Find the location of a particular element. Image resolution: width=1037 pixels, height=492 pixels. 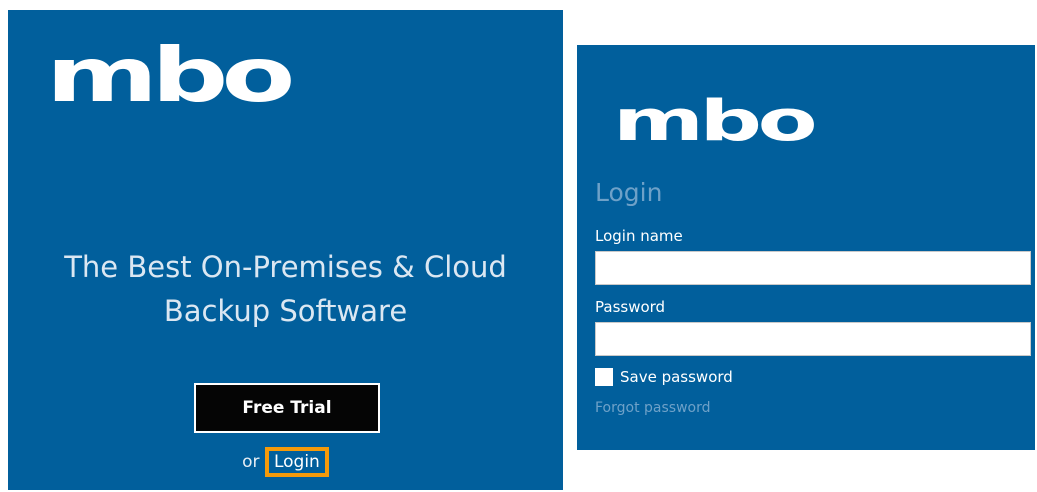

save-password-row: Save password is located at coordinates (664, 377).